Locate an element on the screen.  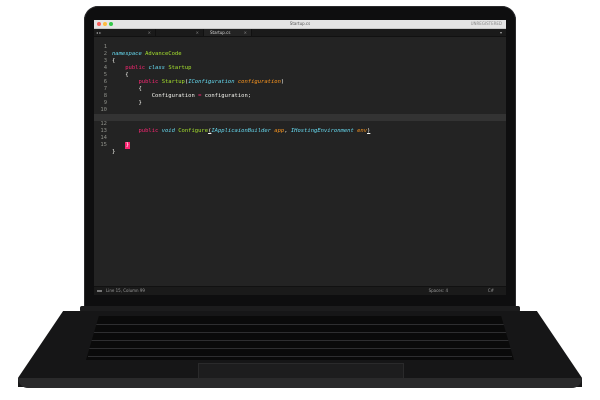
code-line: 7 Configuration = configuration; is located at coordinates (172, 89).